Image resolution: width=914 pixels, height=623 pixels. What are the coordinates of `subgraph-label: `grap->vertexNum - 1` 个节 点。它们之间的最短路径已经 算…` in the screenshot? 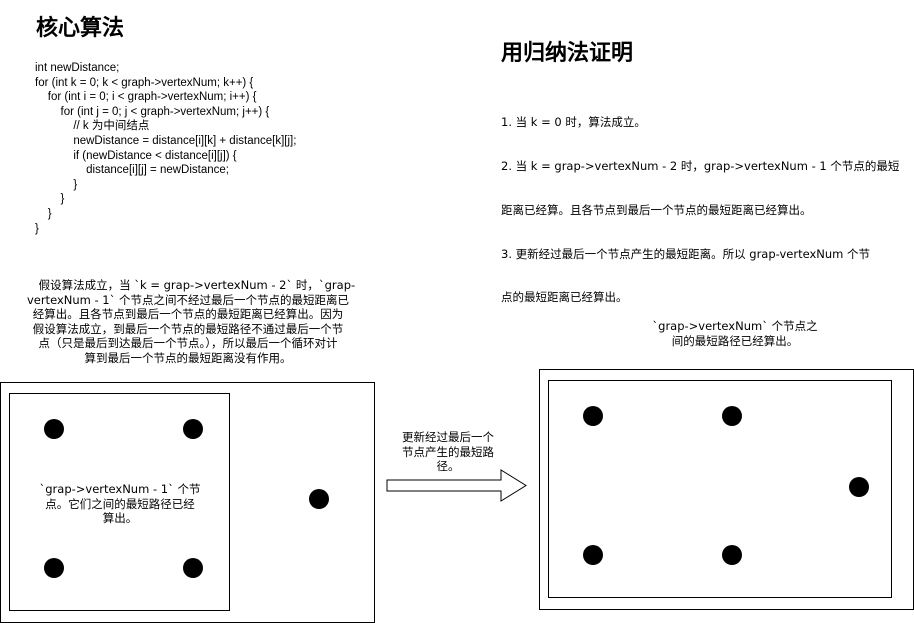 It's located at (120, 504).